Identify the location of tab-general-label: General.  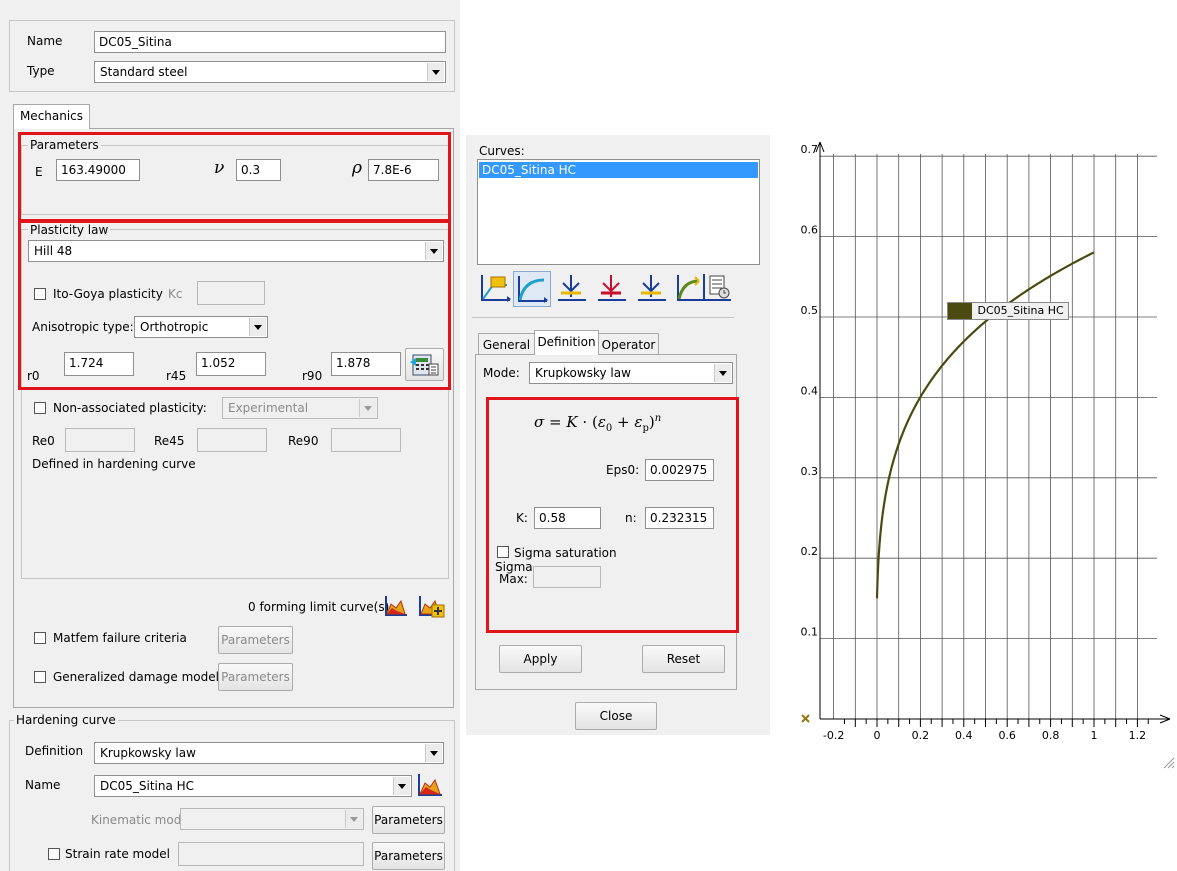
(506, 345).